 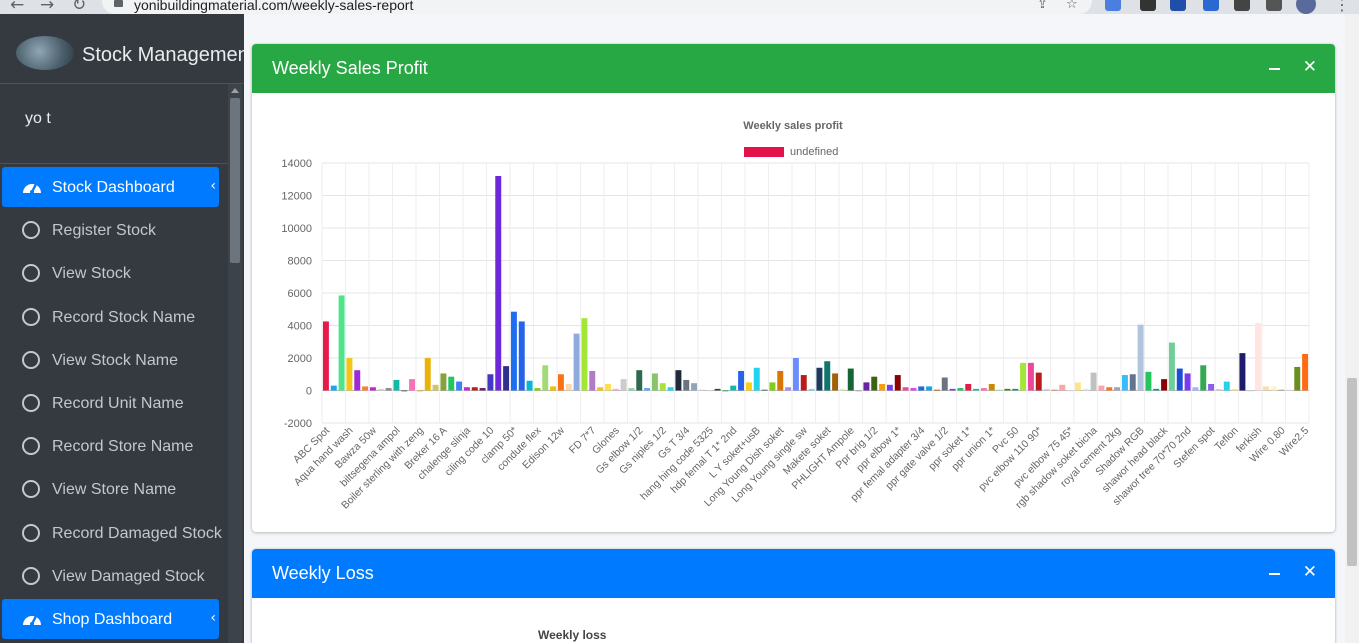 I want to click on sidebar-item-view-stock-name: View Stock Name, so click(x=110, y=360).